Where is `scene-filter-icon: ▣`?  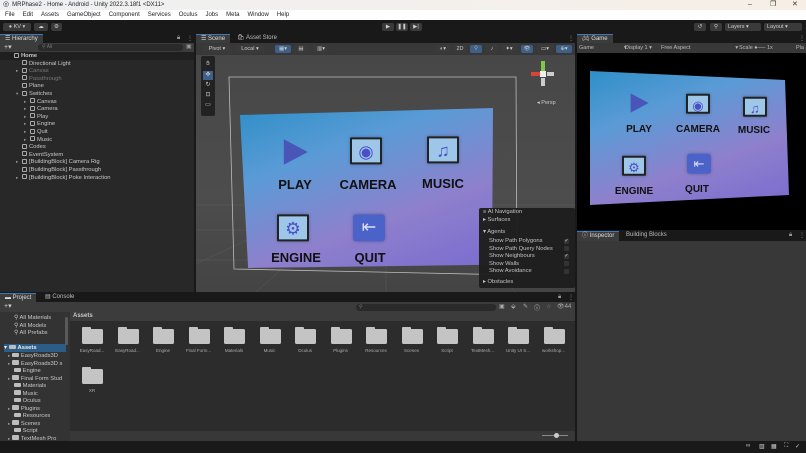
scene-filter-icon: ▣ is located at coordinates (189, 46).